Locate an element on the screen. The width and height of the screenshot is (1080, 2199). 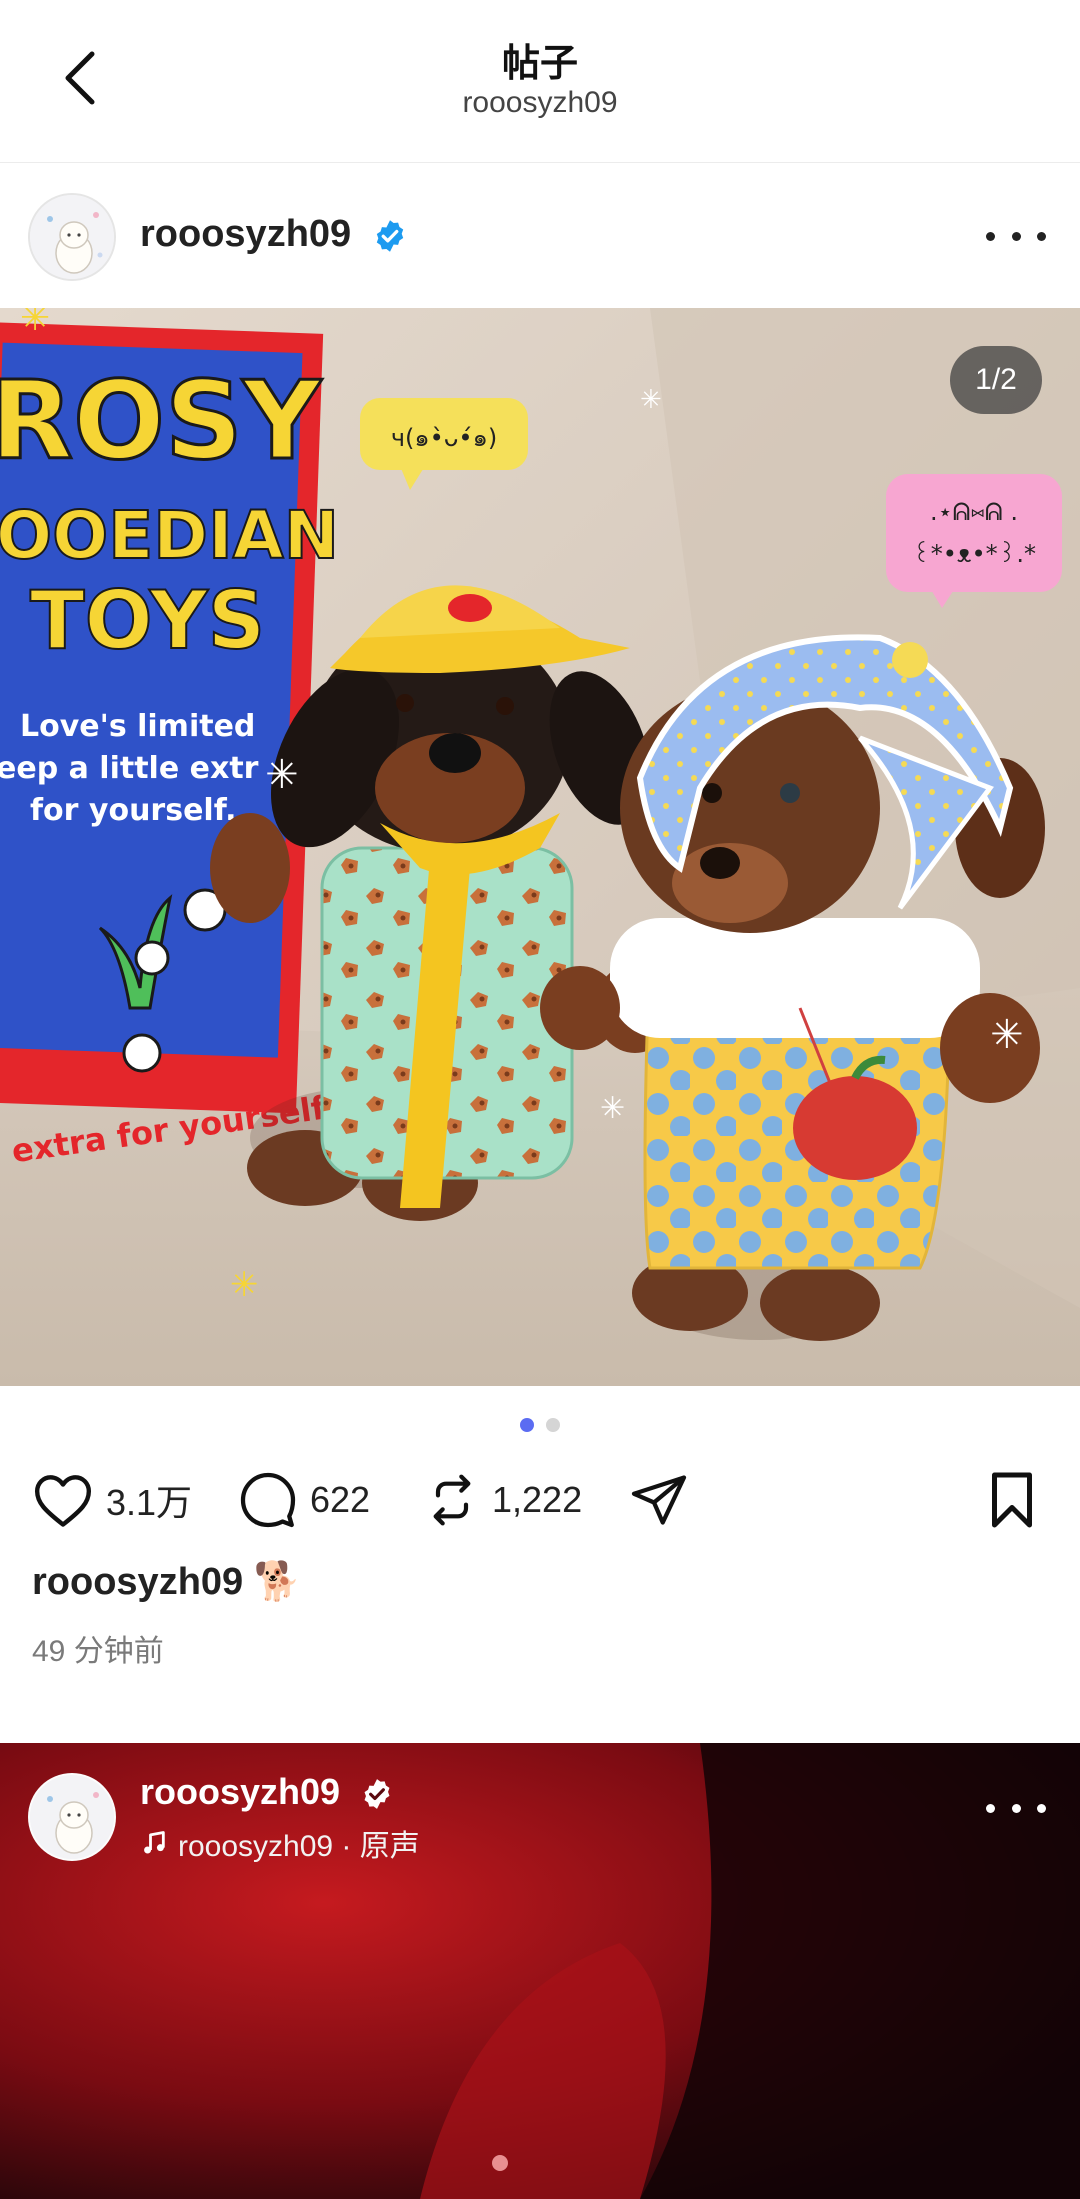
share-button is located at coordinates (659, 1500).